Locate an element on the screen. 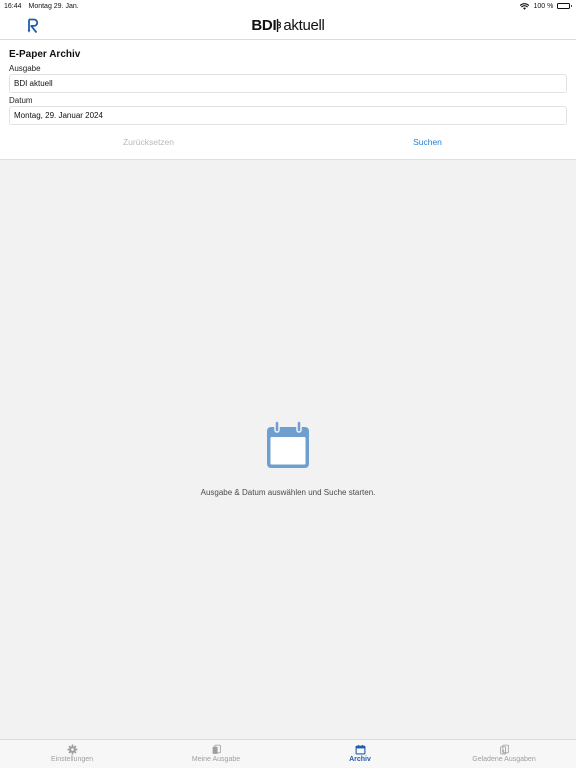  status-bar: 16:44 Montag 29. Jan. 100 % is located at coordinates (288, 6).